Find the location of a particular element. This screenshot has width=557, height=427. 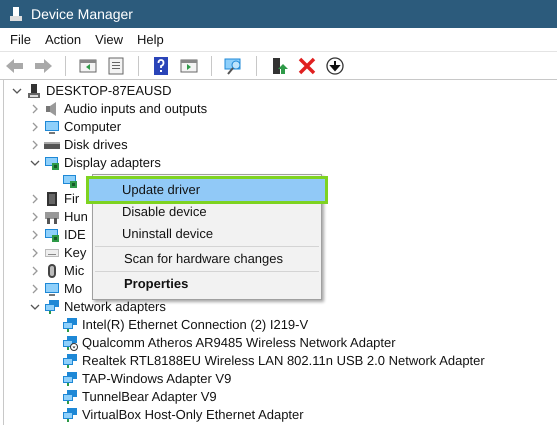

tree-item: Mic is located at coordinates (74, 271).